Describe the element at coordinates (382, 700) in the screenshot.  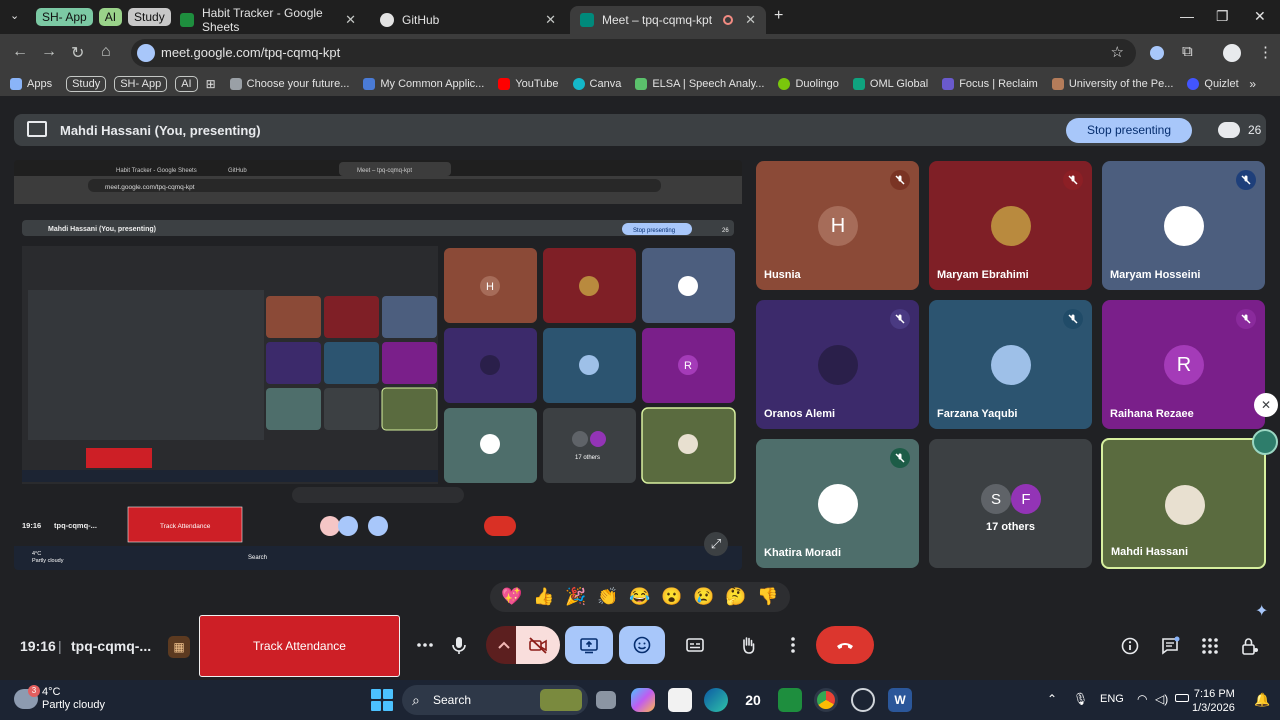
I see `start-button` at that location.